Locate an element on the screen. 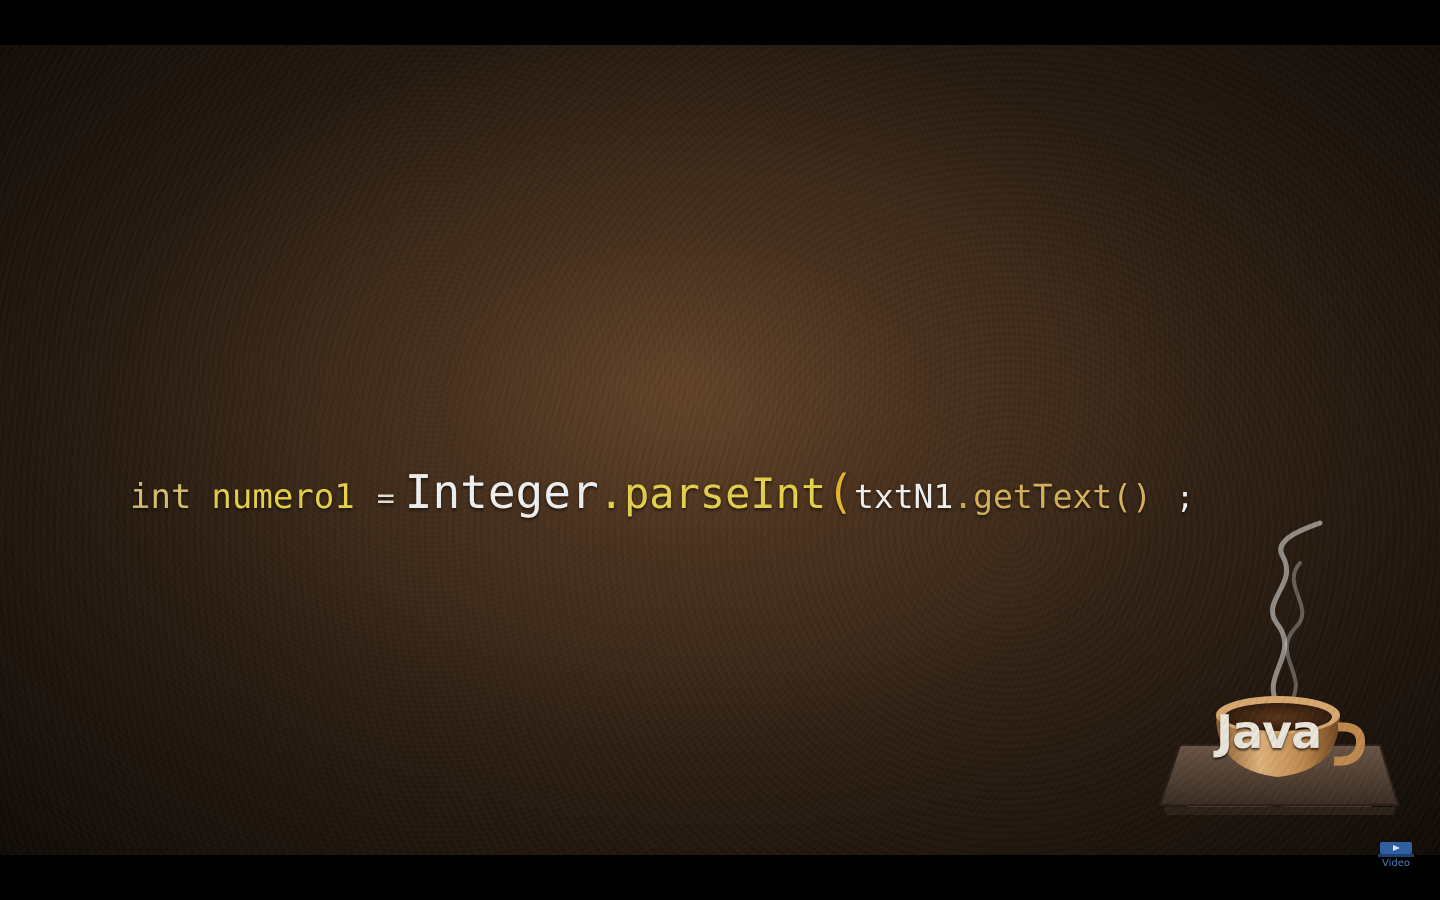 The height and width of the screenshot is (900, 1440). video-watermark: Video is located at coordinates (1396, 855).